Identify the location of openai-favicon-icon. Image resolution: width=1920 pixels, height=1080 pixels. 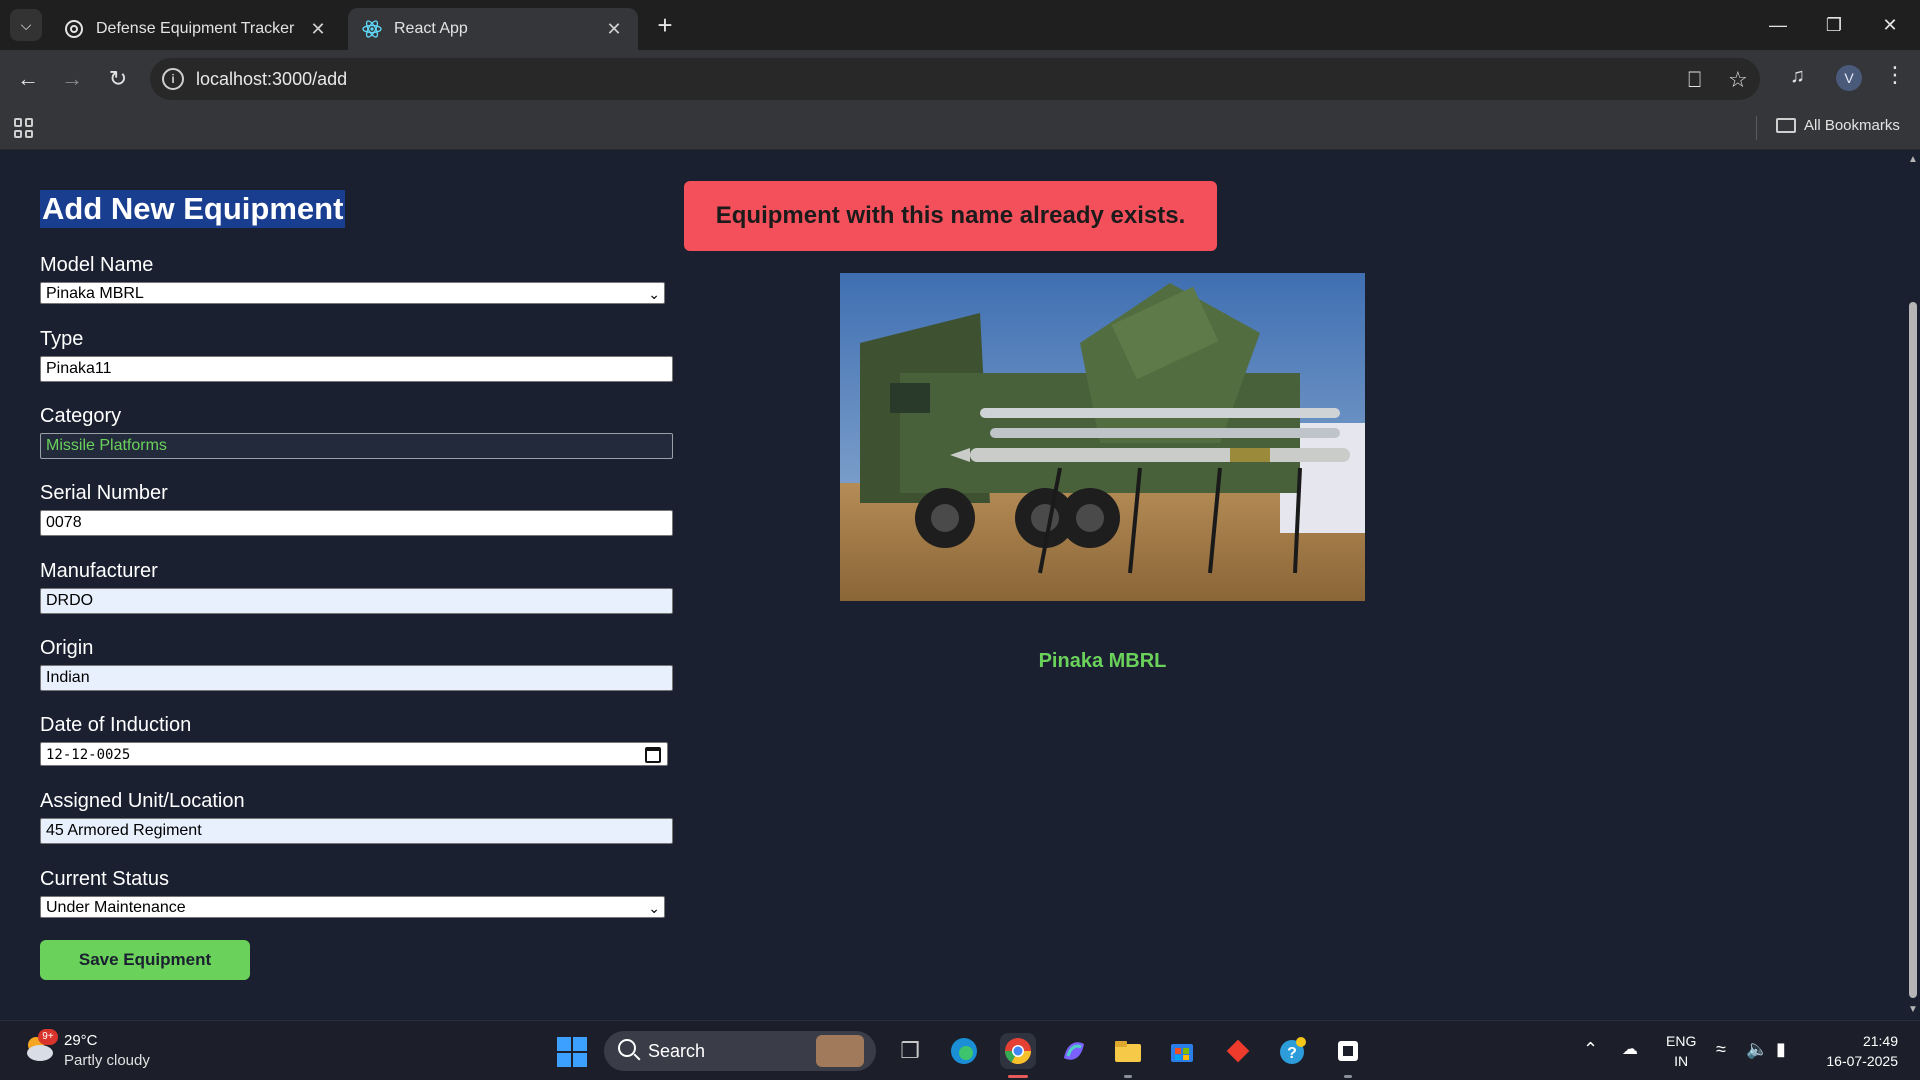
(74, 29).